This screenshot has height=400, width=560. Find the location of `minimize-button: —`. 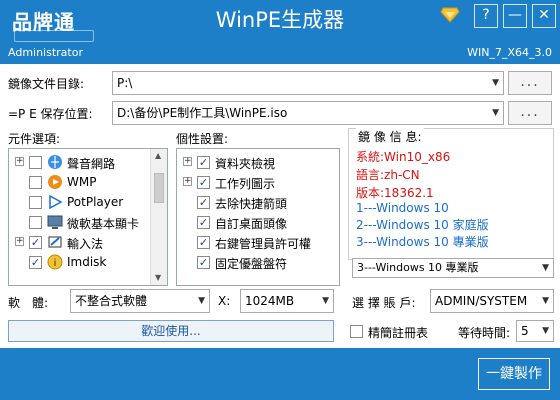

minimize-button: — is located at coordinates (515, 16).